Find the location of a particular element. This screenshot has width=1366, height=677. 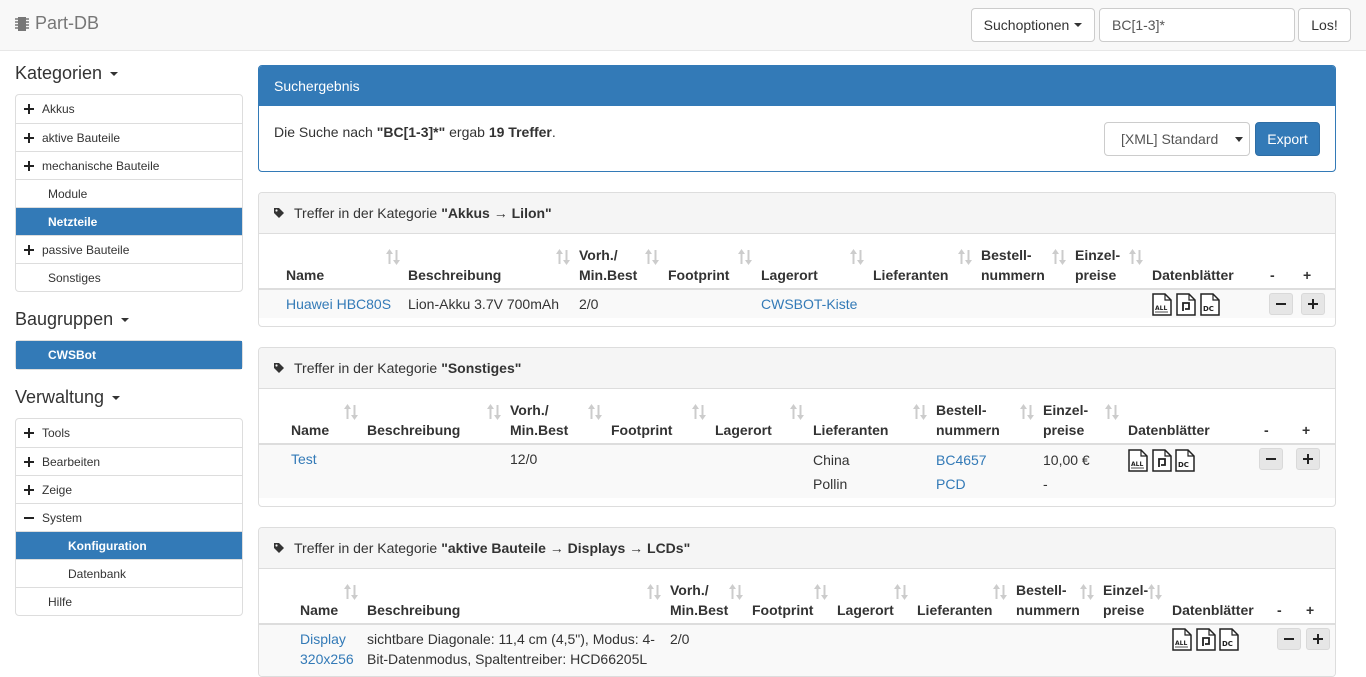

minus-icon is located at coordinates (29, 518).